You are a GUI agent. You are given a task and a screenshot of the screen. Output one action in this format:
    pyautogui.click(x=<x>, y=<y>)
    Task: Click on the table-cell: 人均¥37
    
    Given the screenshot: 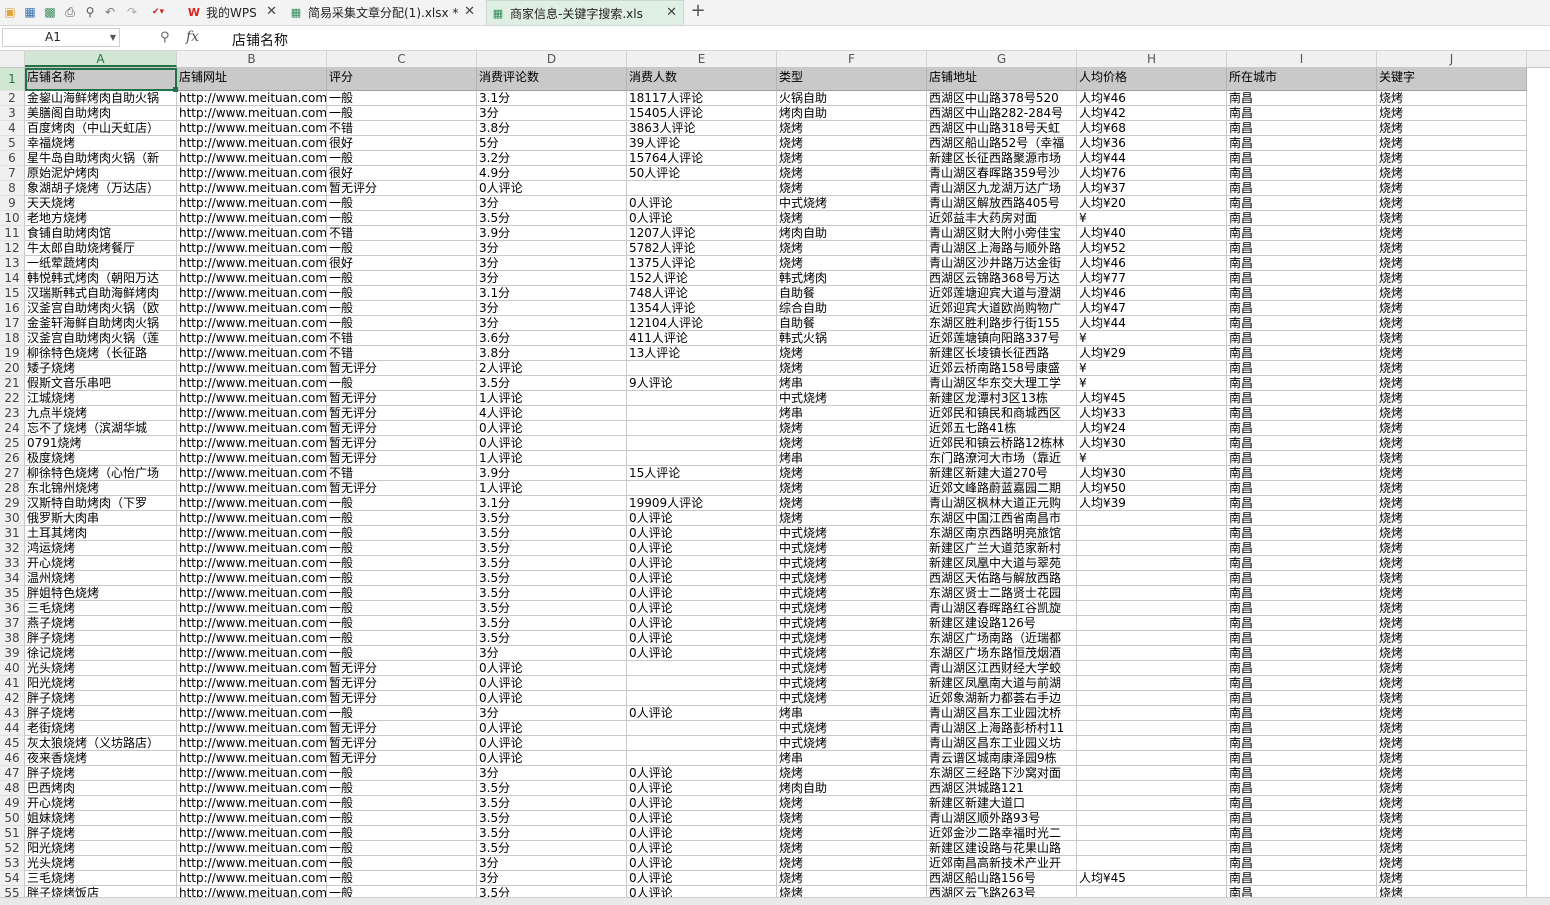 What is the action you would take?
    pyautogui.click(x=1152, y=188)
    